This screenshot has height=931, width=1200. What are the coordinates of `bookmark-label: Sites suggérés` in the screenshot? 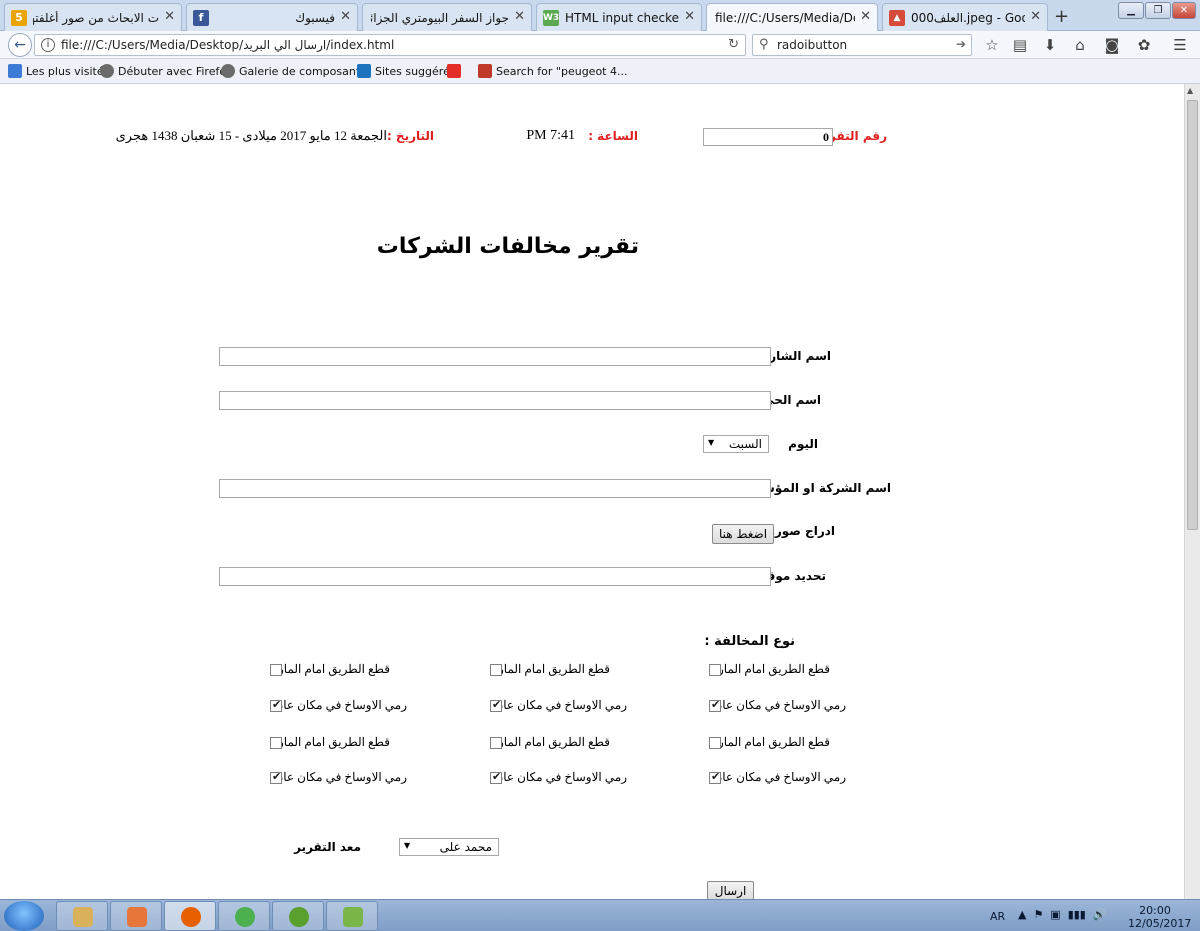 It's located at (415, 71).